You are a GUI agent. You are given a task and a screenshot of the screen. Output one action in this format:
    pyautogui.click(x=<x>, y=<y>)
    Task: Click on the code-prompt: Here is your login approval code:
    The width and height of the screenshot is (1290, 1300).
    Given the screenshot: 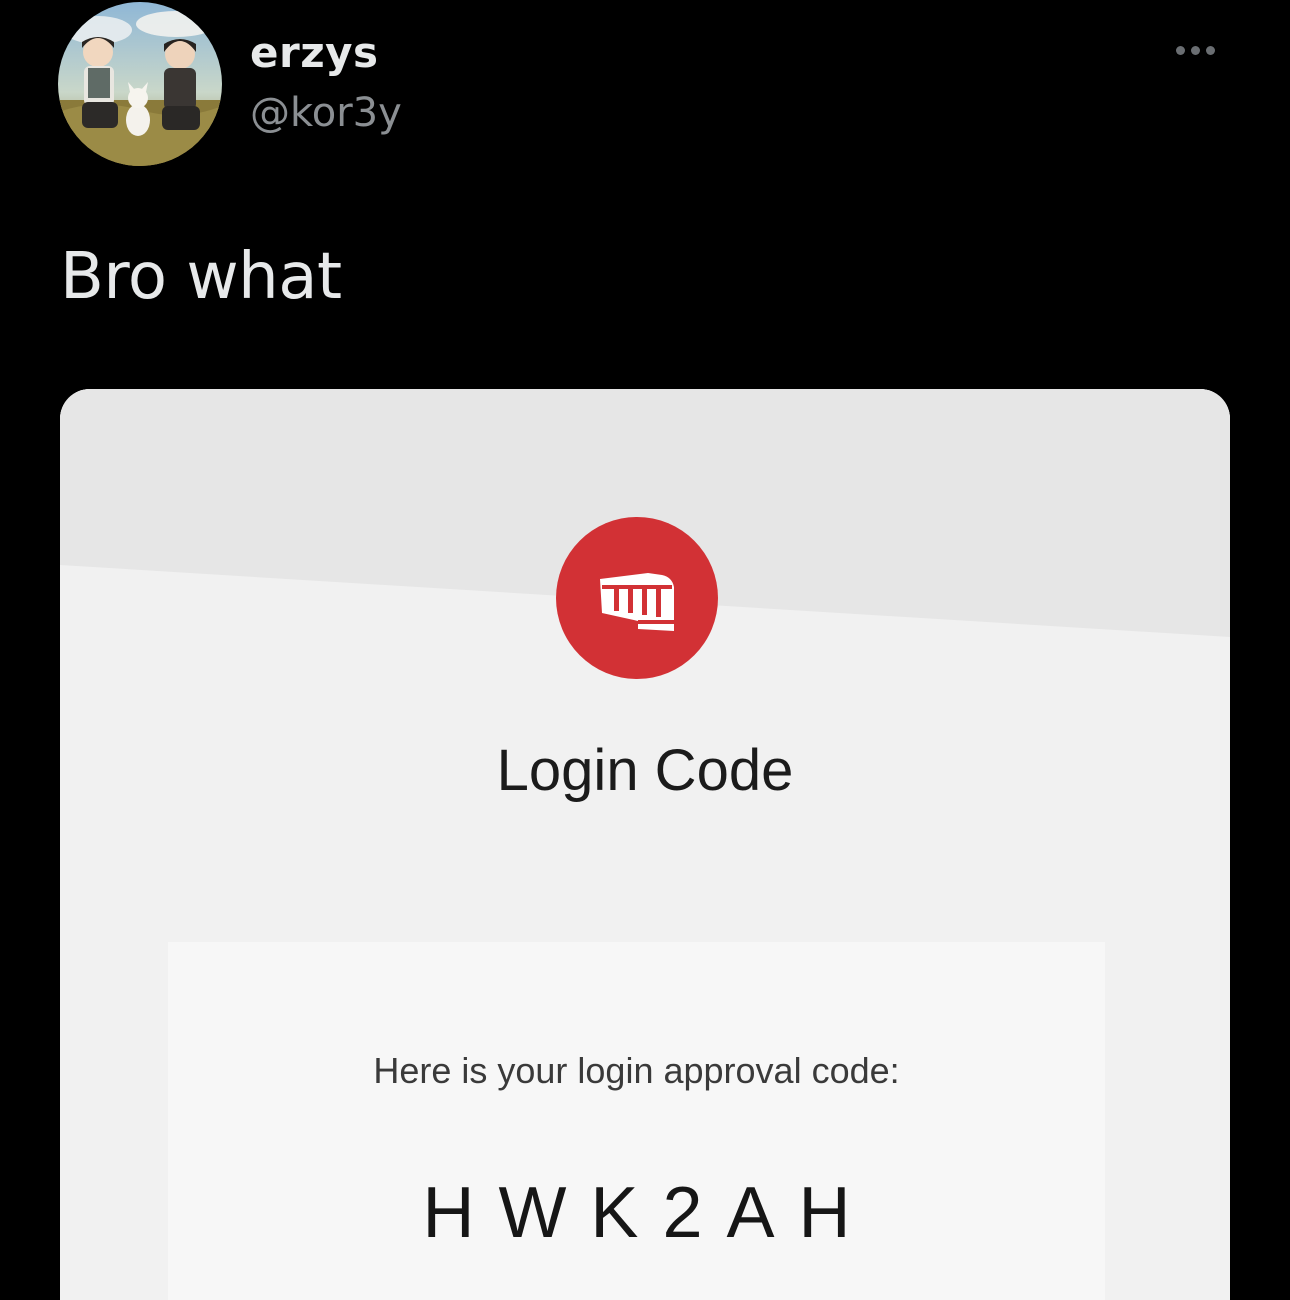 What is the action you would take?
    pyautogui.click(x=636, y=1070)
    